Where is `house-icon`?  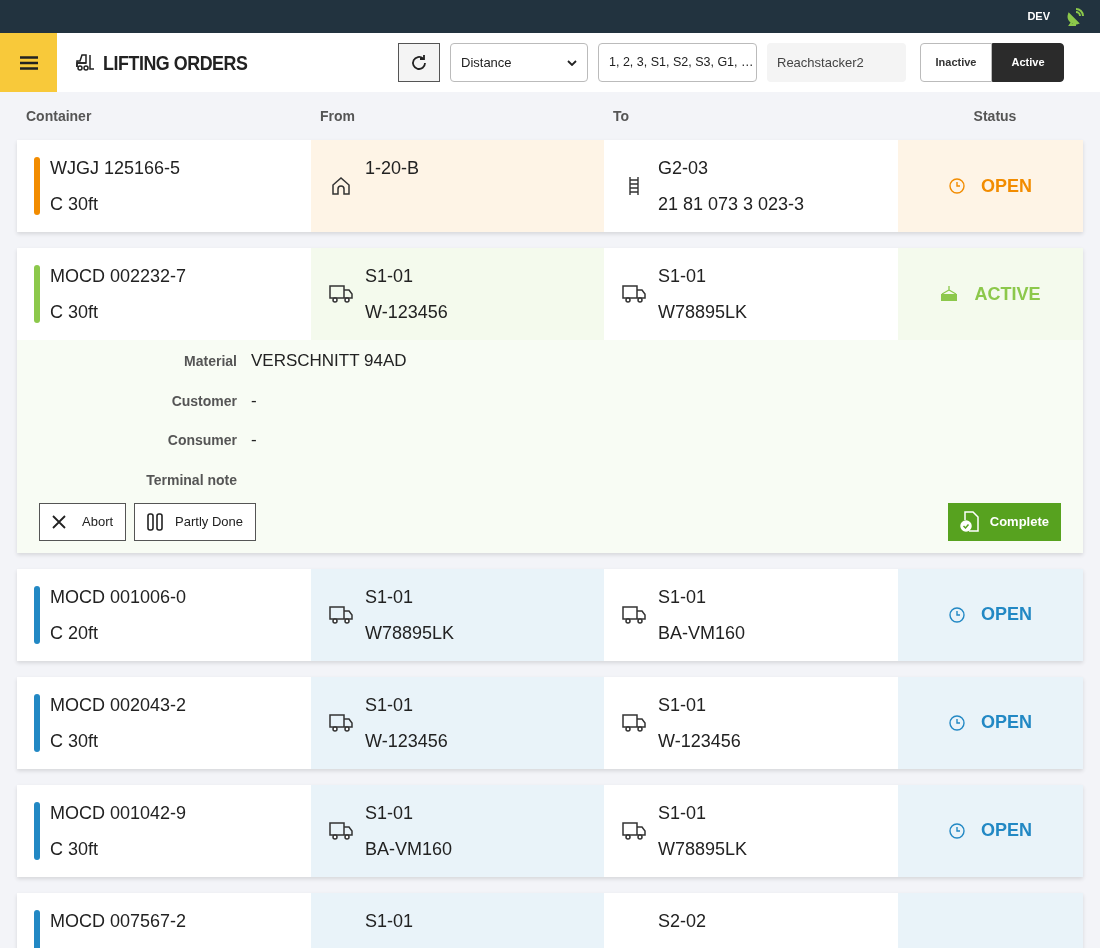 house-icon is located at coordinates (341, 186).